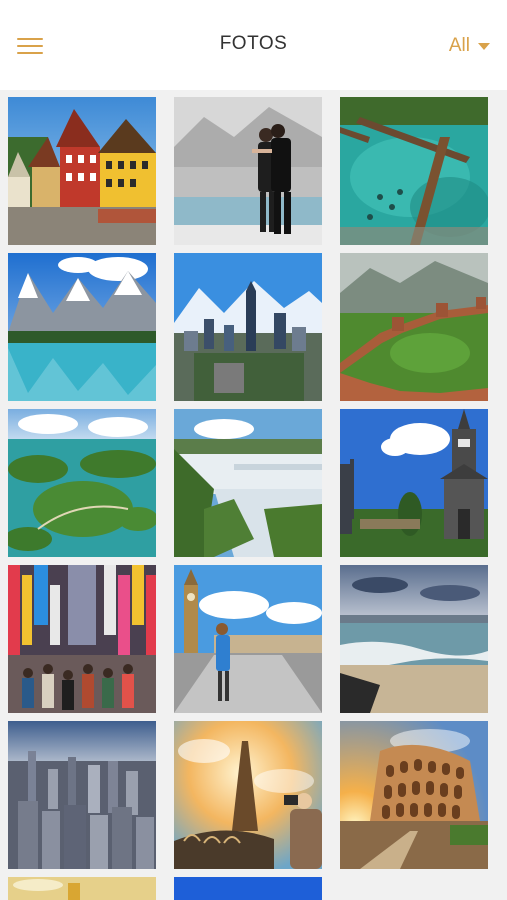  I want to click on photo-beach-coastline, so click(414, 639).